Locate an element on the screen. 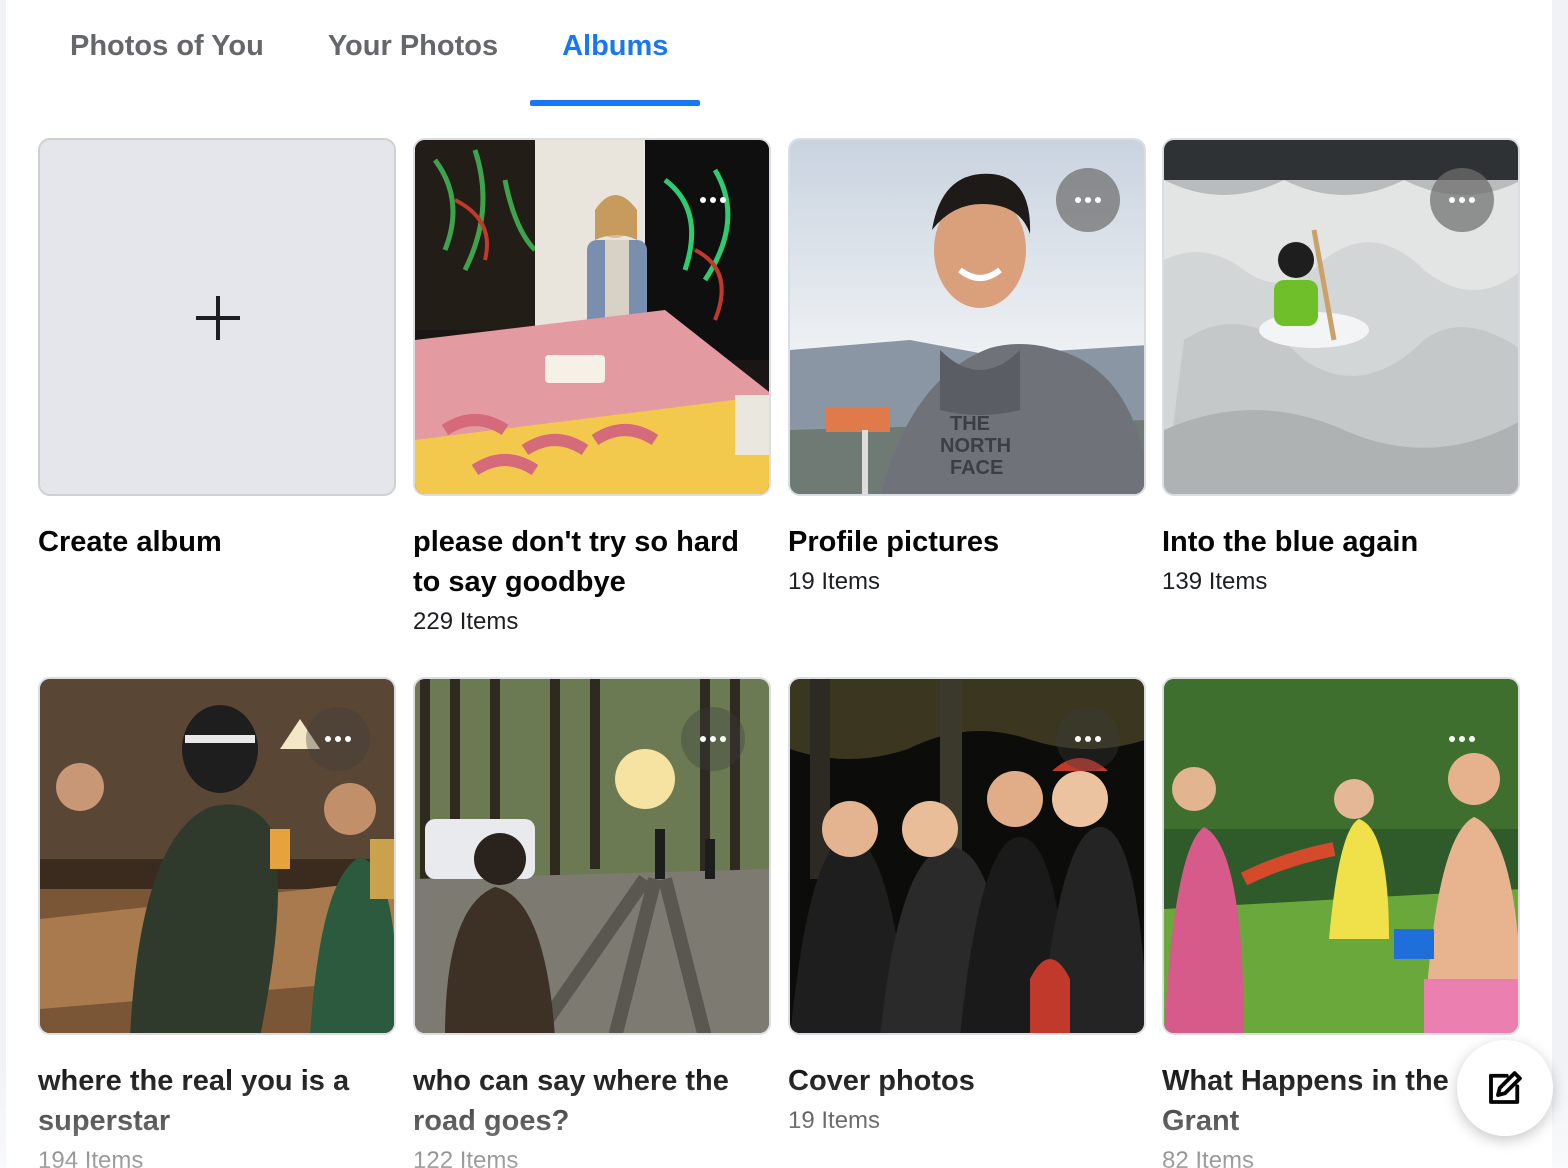 This screenshot has width=1568, height=1168. tab-your-photos: Your Photos is located at coordinates (413, 53).